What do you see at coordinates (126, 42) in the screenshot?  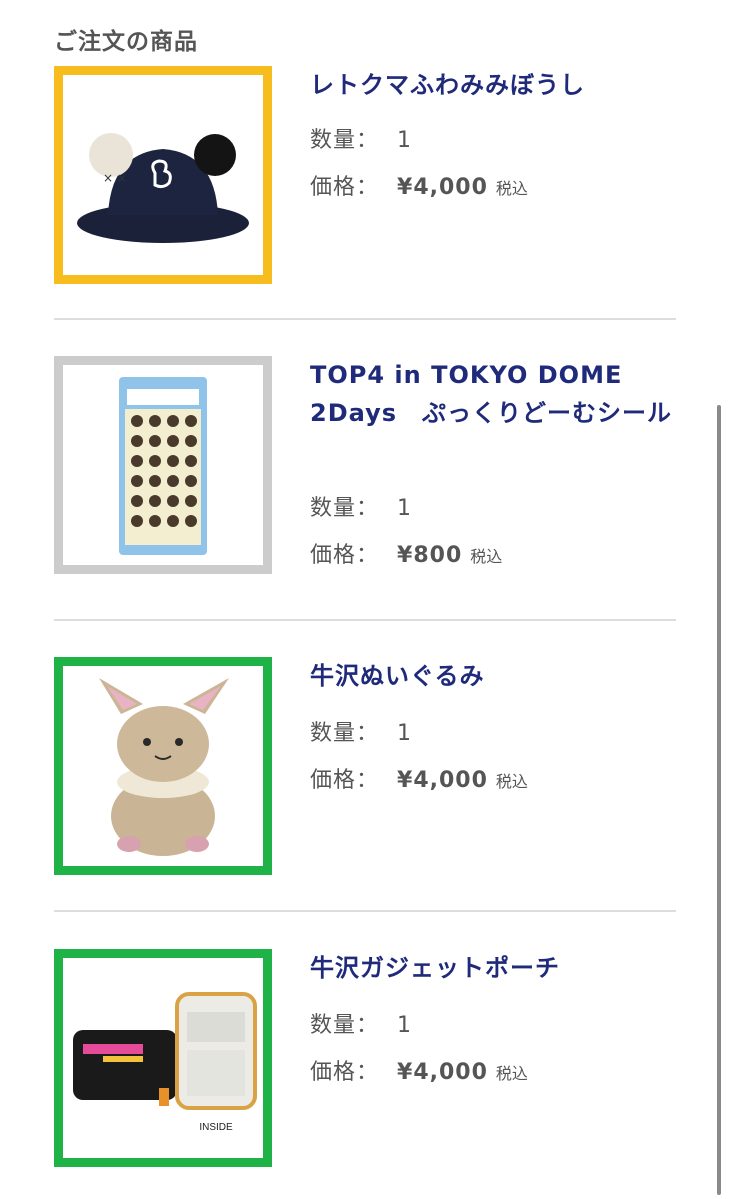 I see `section-title: ご注文の商品` at bounding box center [126, 42].